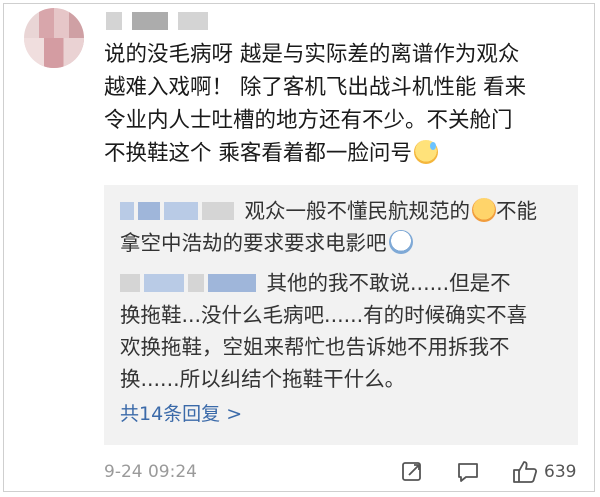 The image size is (600, 497). I want to click on timestamp: 9-24 09:24, so click(150, 472).